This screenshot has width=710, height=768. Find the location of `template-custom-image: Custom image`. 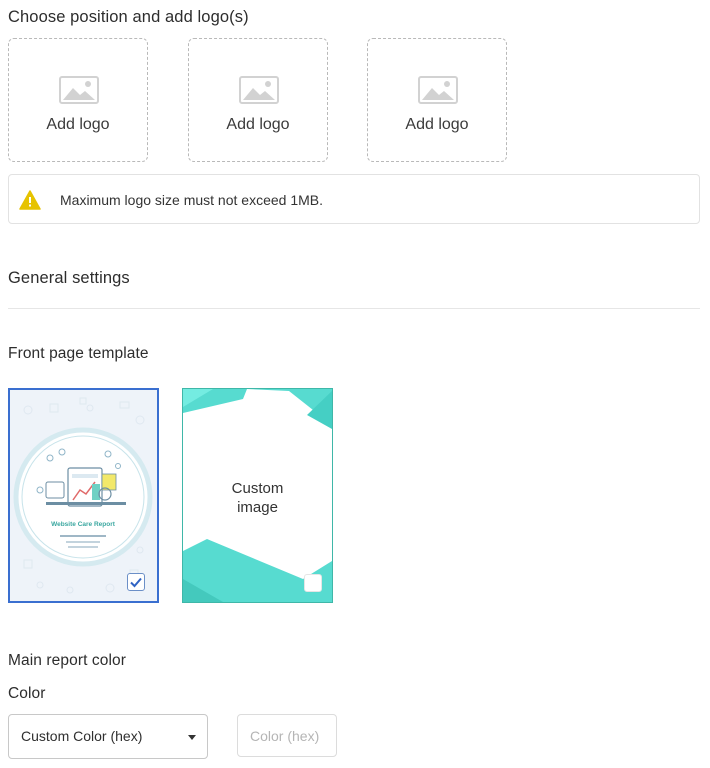

template-custom-image: Custom image is located at coordinates (257, 495).